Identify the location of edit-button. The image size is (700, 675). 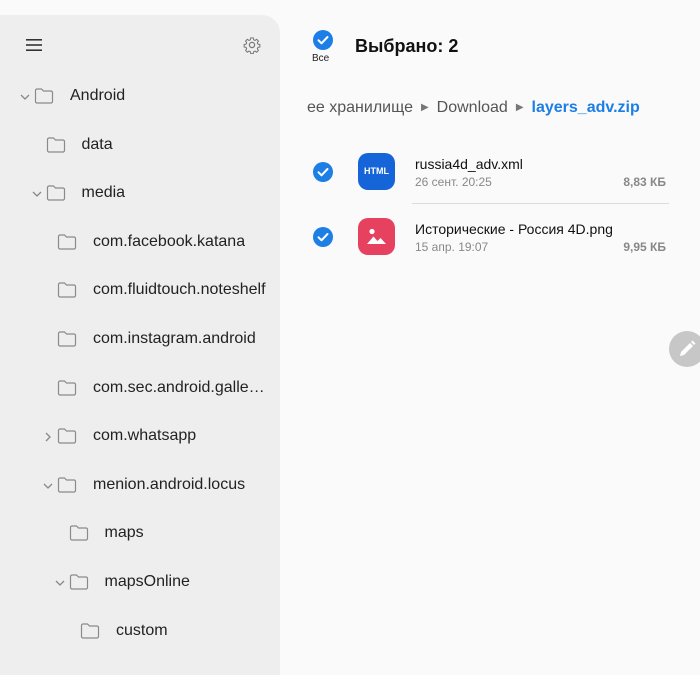
(684, 349).